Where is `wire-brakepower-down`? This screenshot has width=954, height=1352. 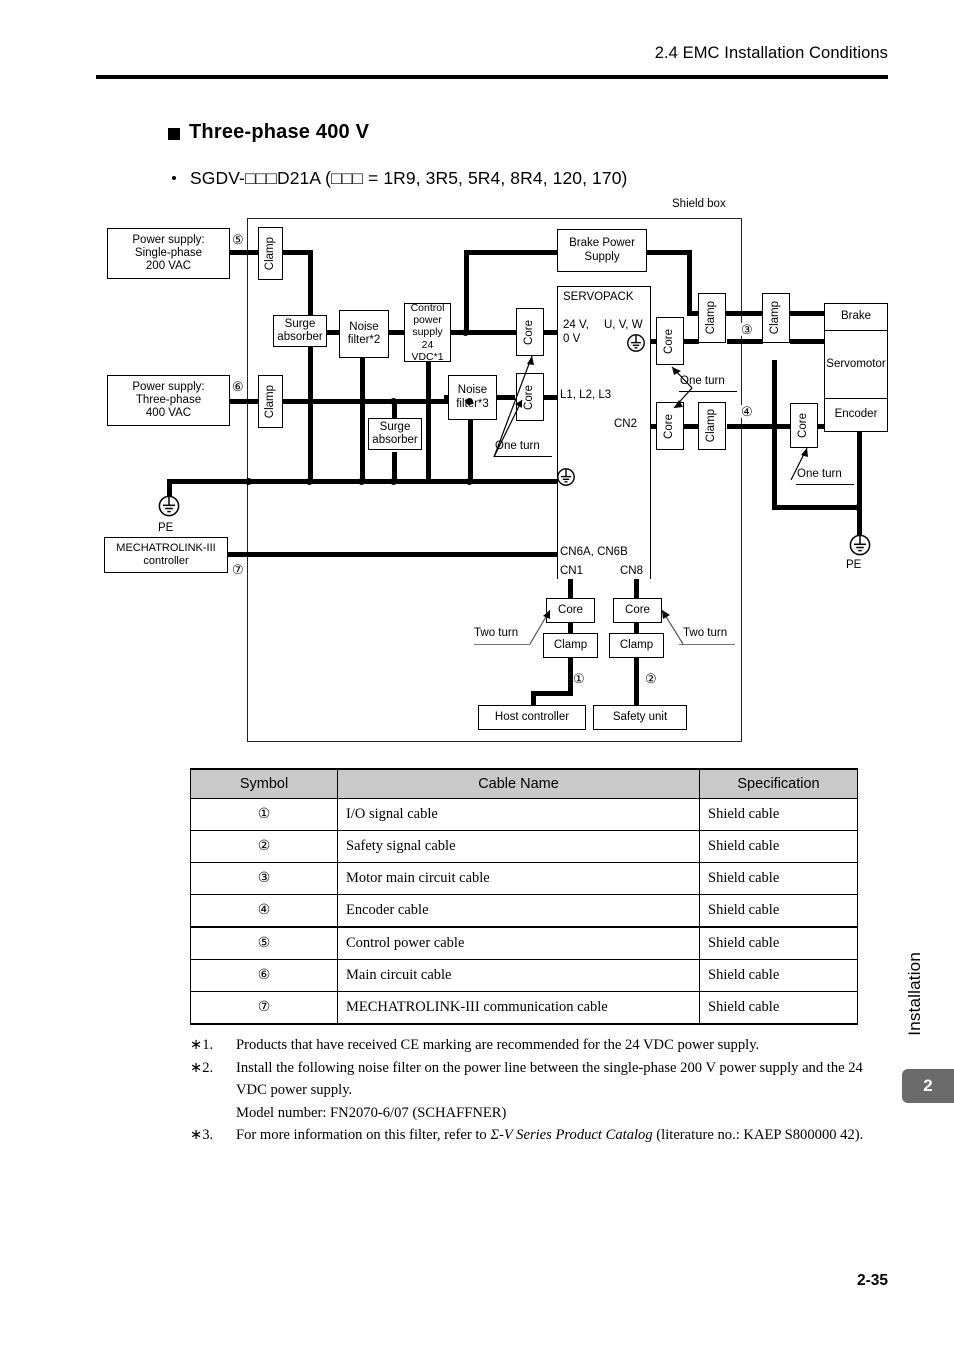
wire-brakepower-down is located at coordinates (689, 282).